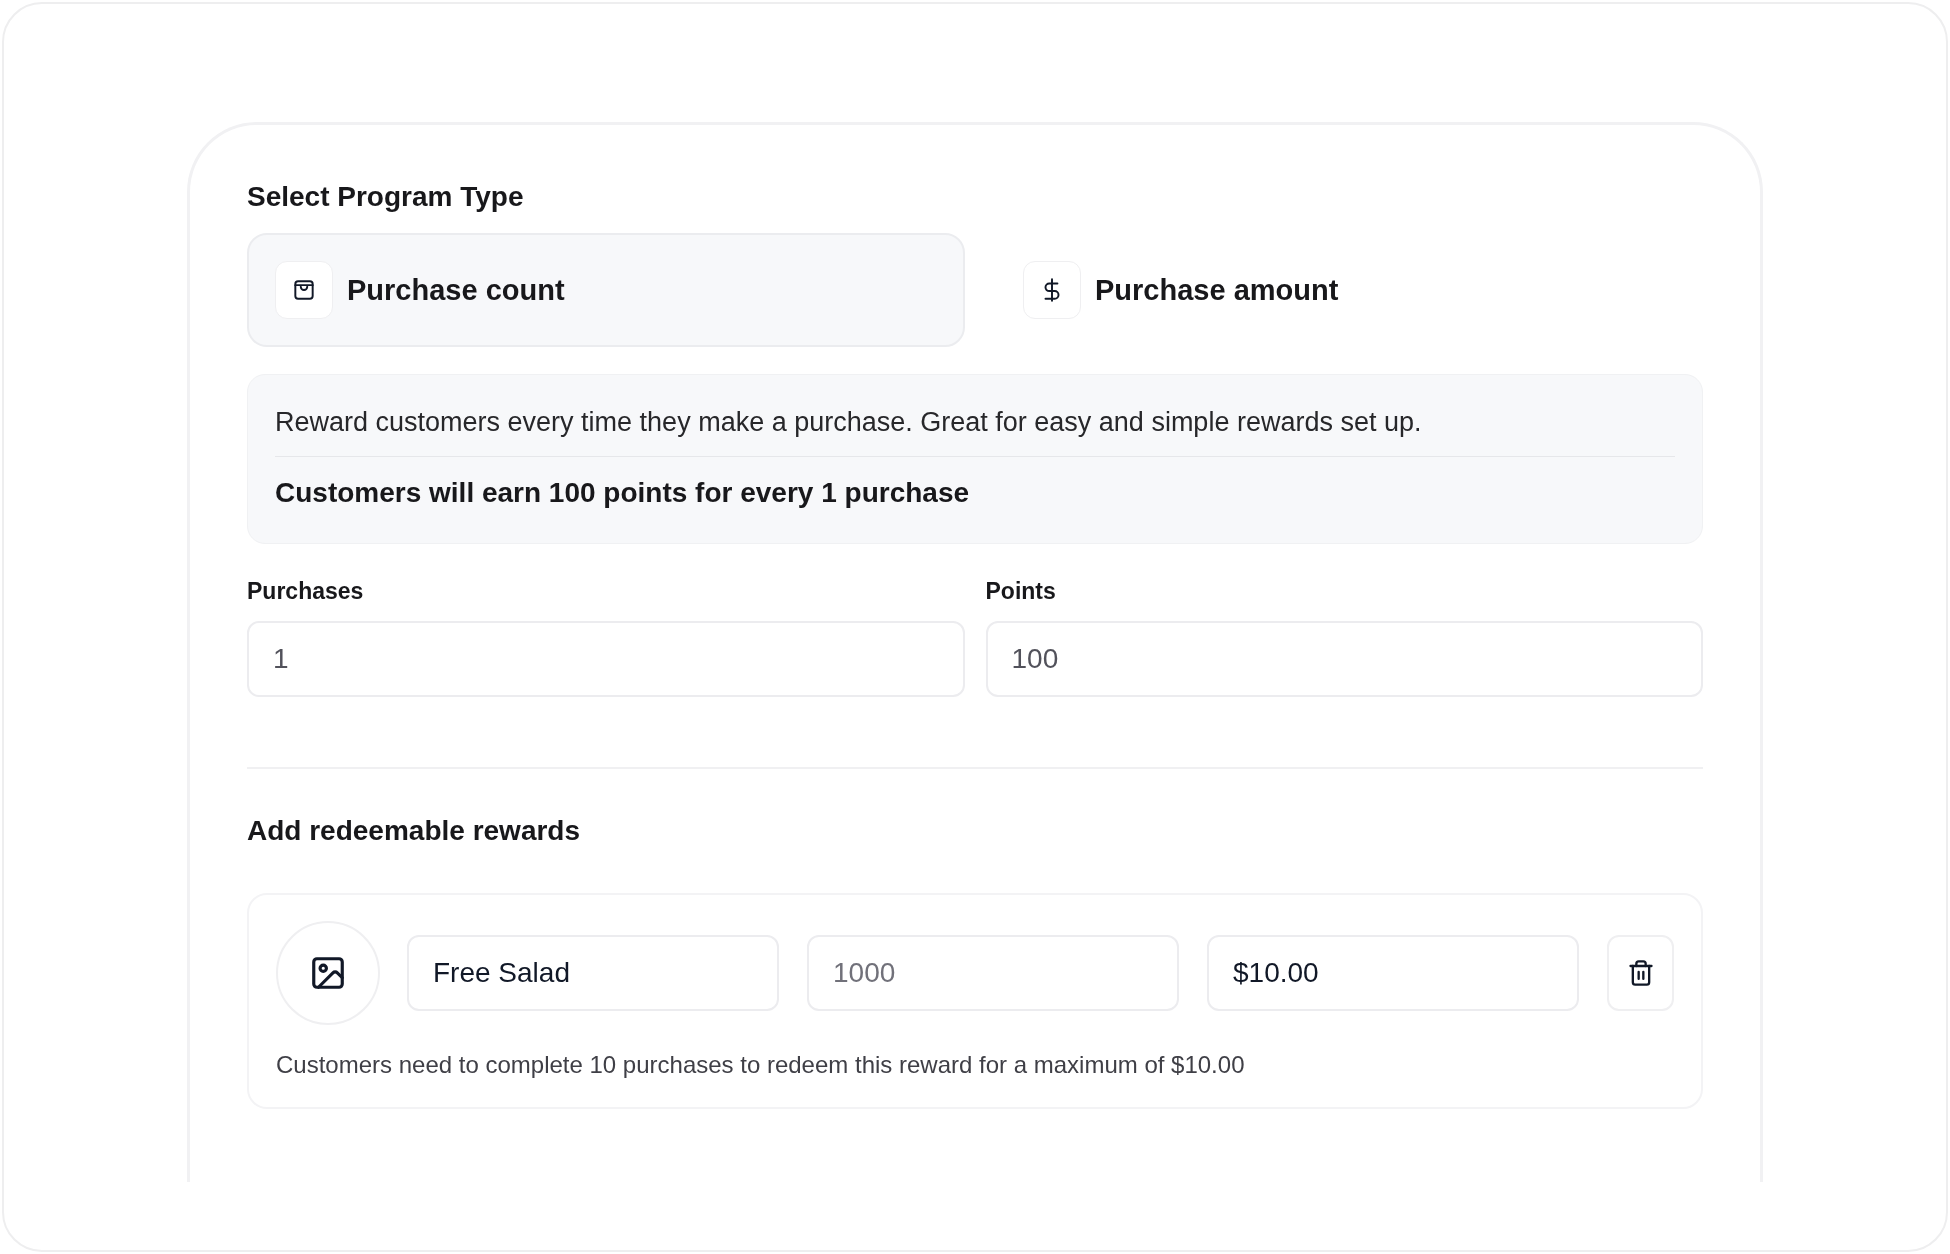  I want to click on trash-icon, so click(1640, 973).